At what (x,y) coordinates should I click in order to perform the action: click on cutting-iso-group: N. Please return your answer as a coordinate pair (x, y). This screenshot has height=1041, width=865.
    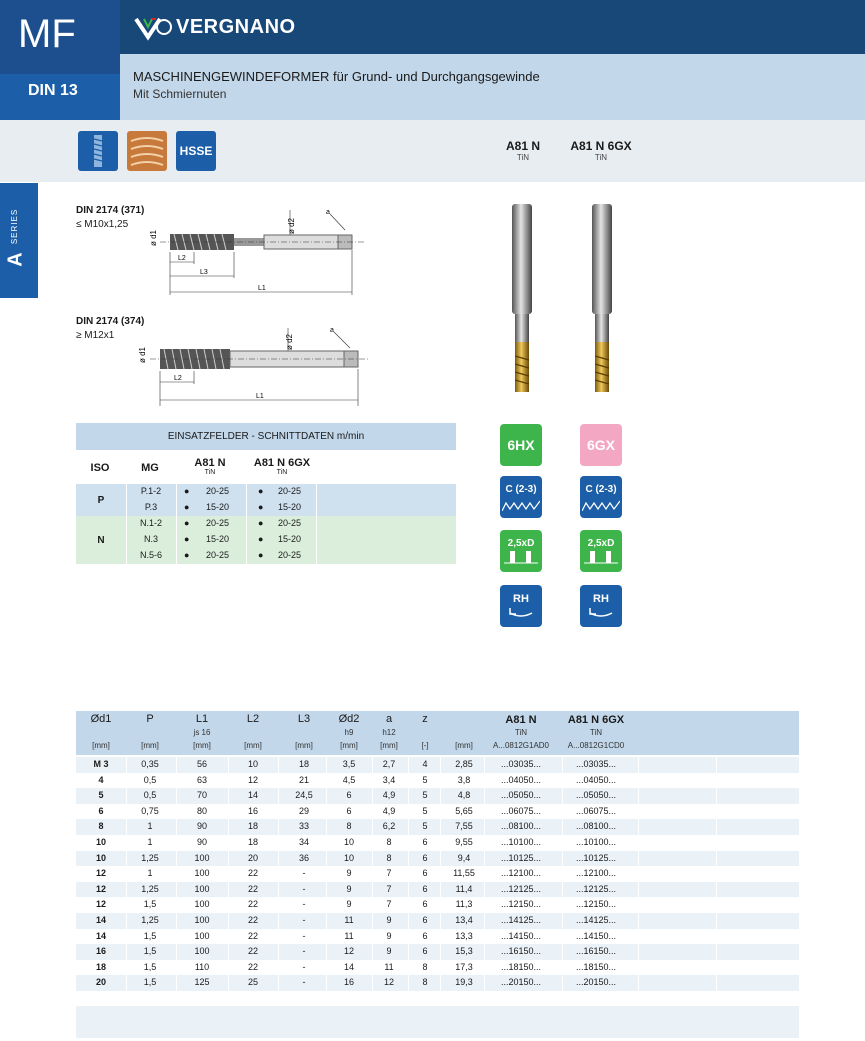
    Looking at the image, I should click on (101, 540).